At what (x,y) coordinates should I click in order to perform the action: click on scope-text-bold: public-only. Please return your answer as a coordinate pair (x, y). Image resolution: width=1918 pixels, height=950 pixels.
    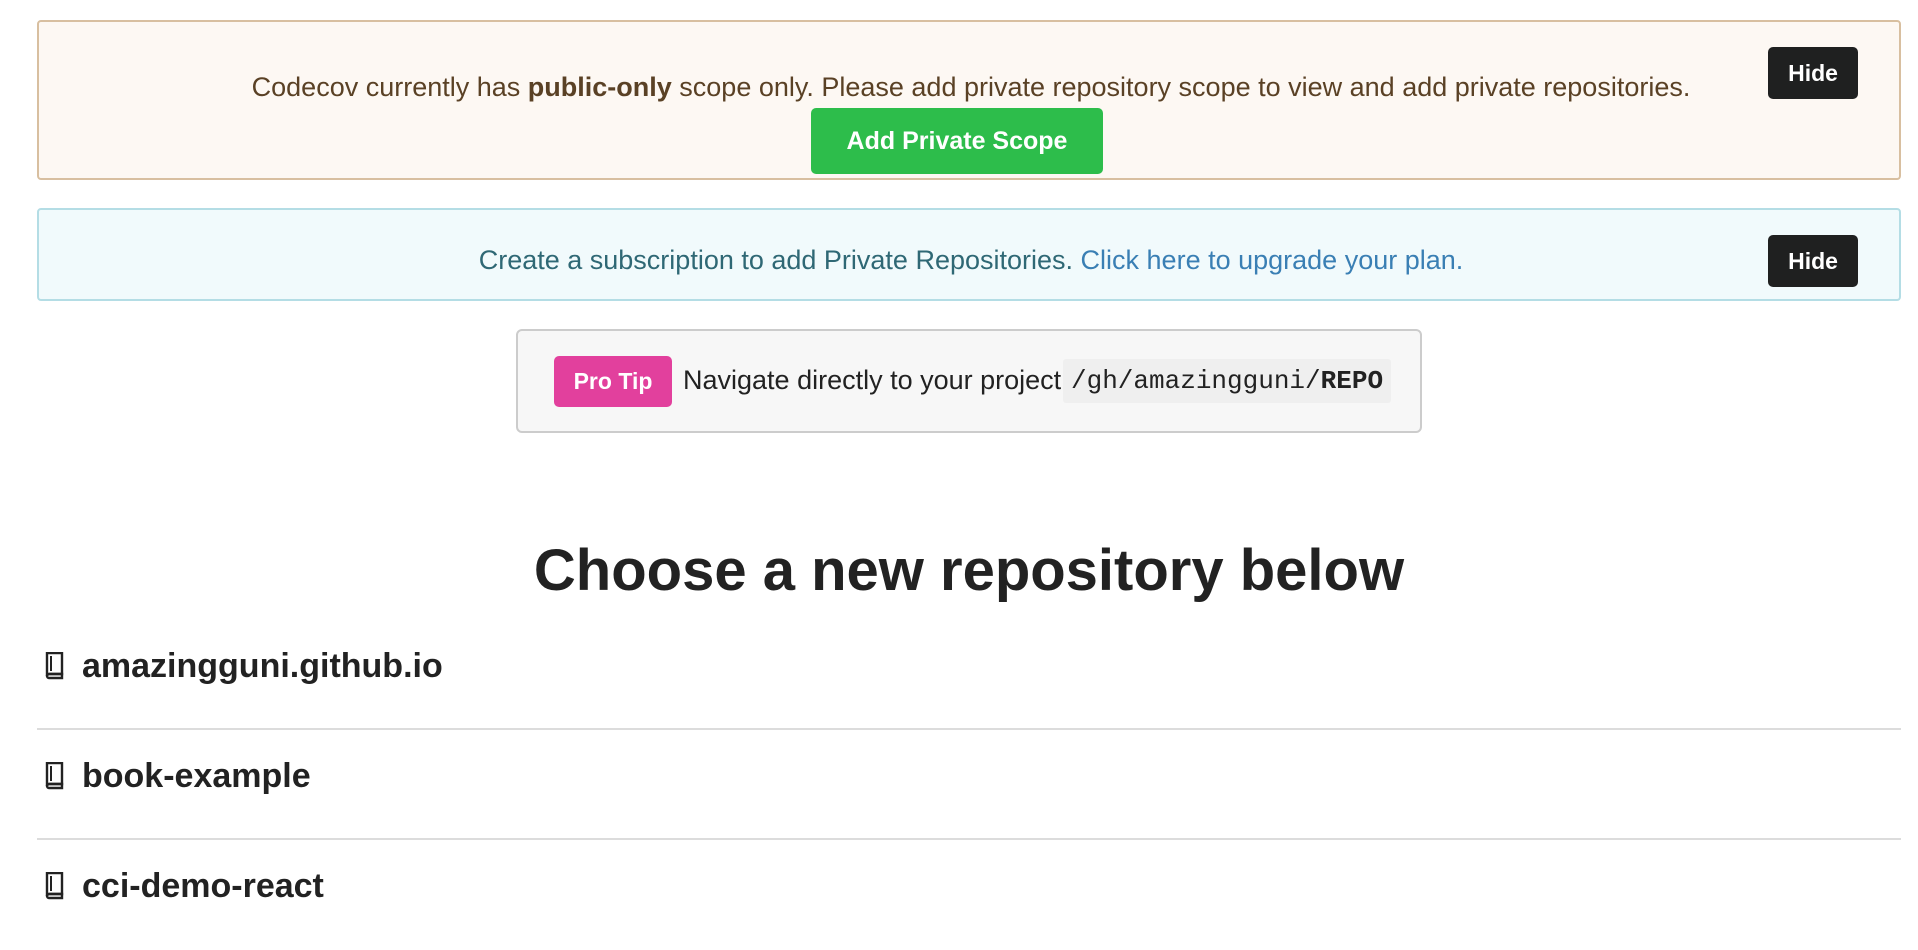
    Looking at the image, I should click on (599, 87).